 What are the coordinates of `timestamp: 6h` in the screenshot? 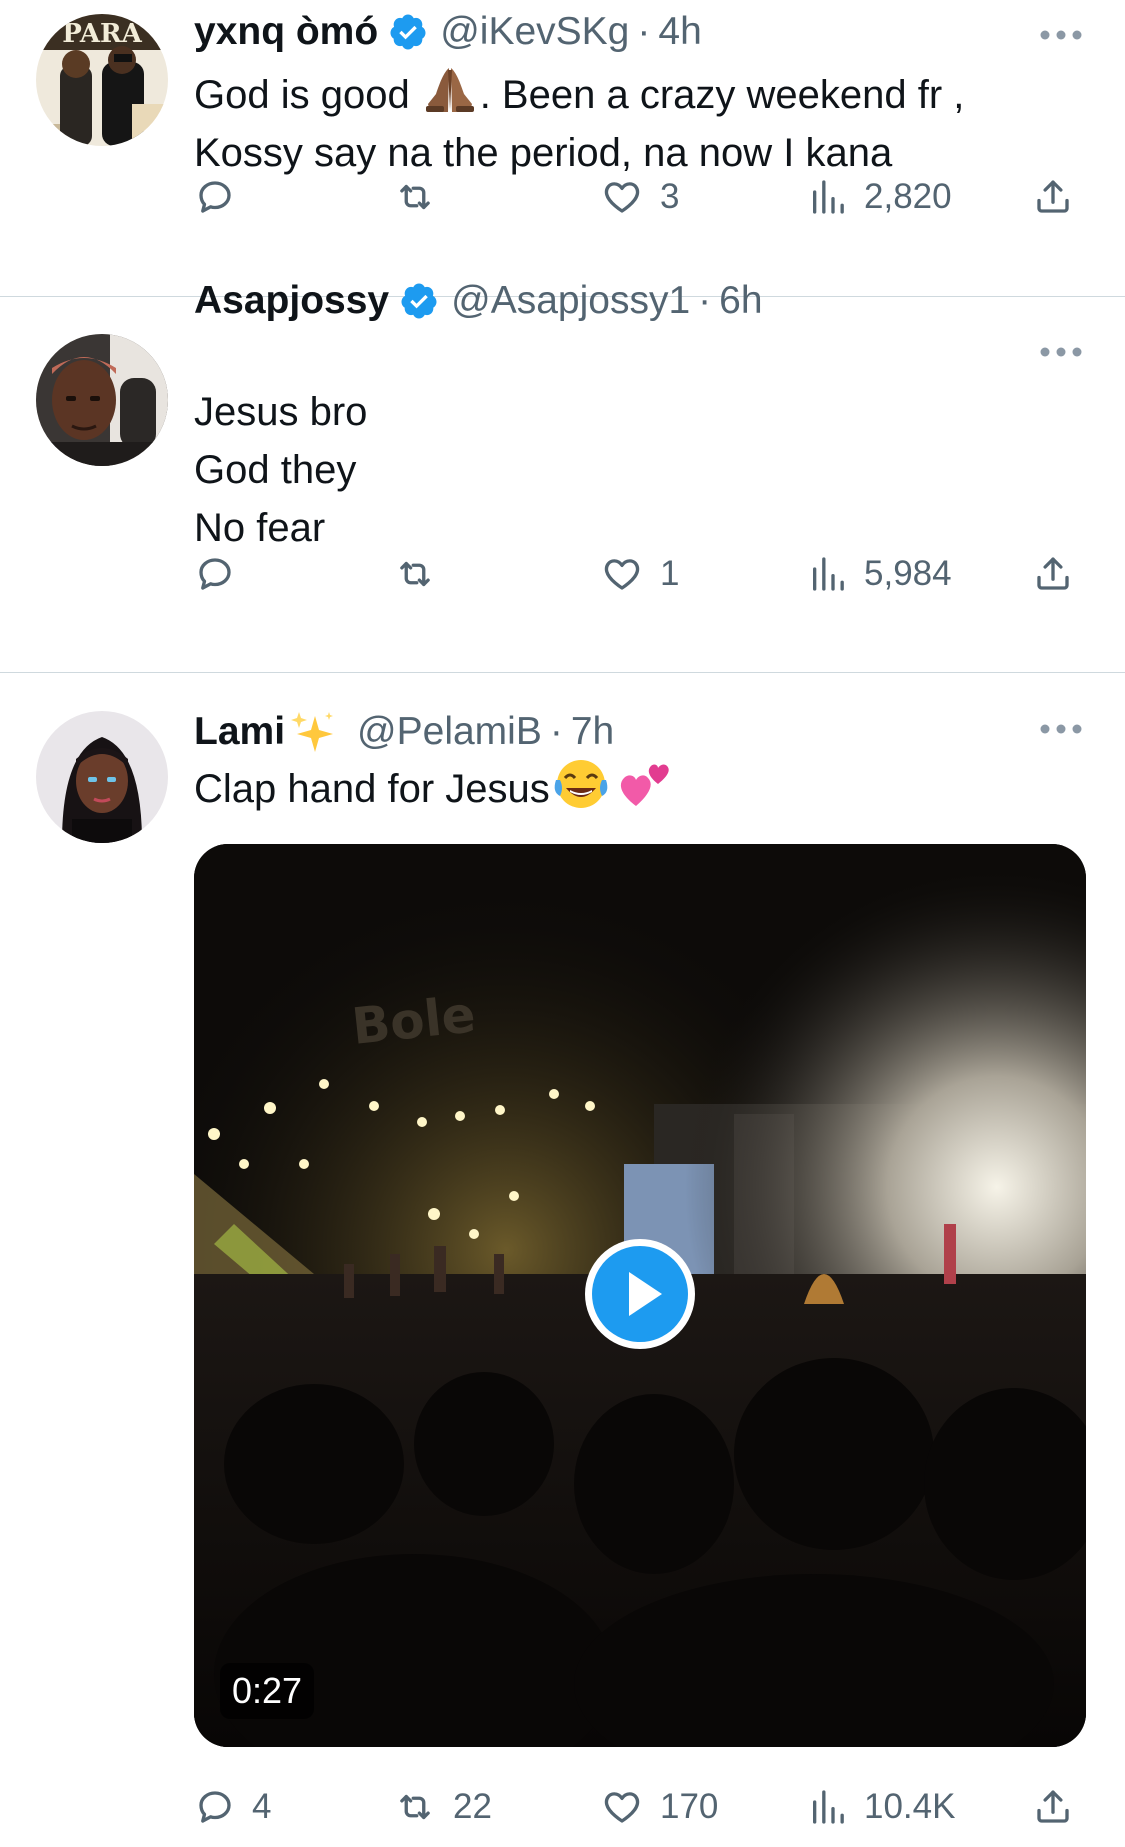 It's located at (740, 301).